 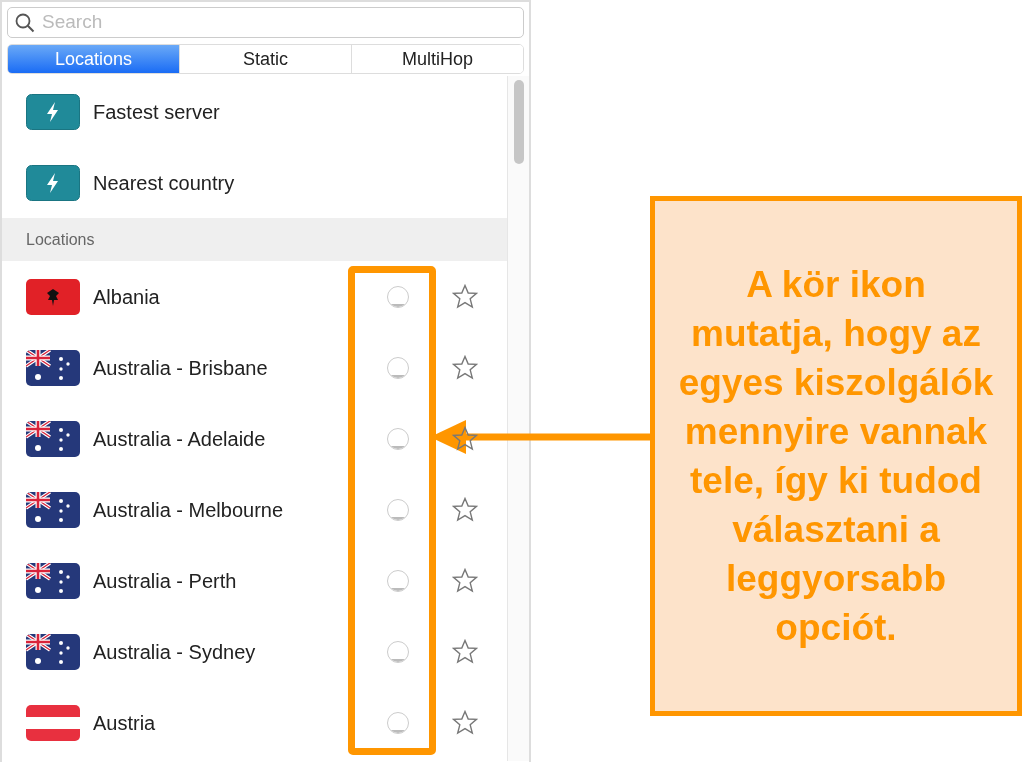 I want to click on search-field: Search, so click(x=265, y=22).